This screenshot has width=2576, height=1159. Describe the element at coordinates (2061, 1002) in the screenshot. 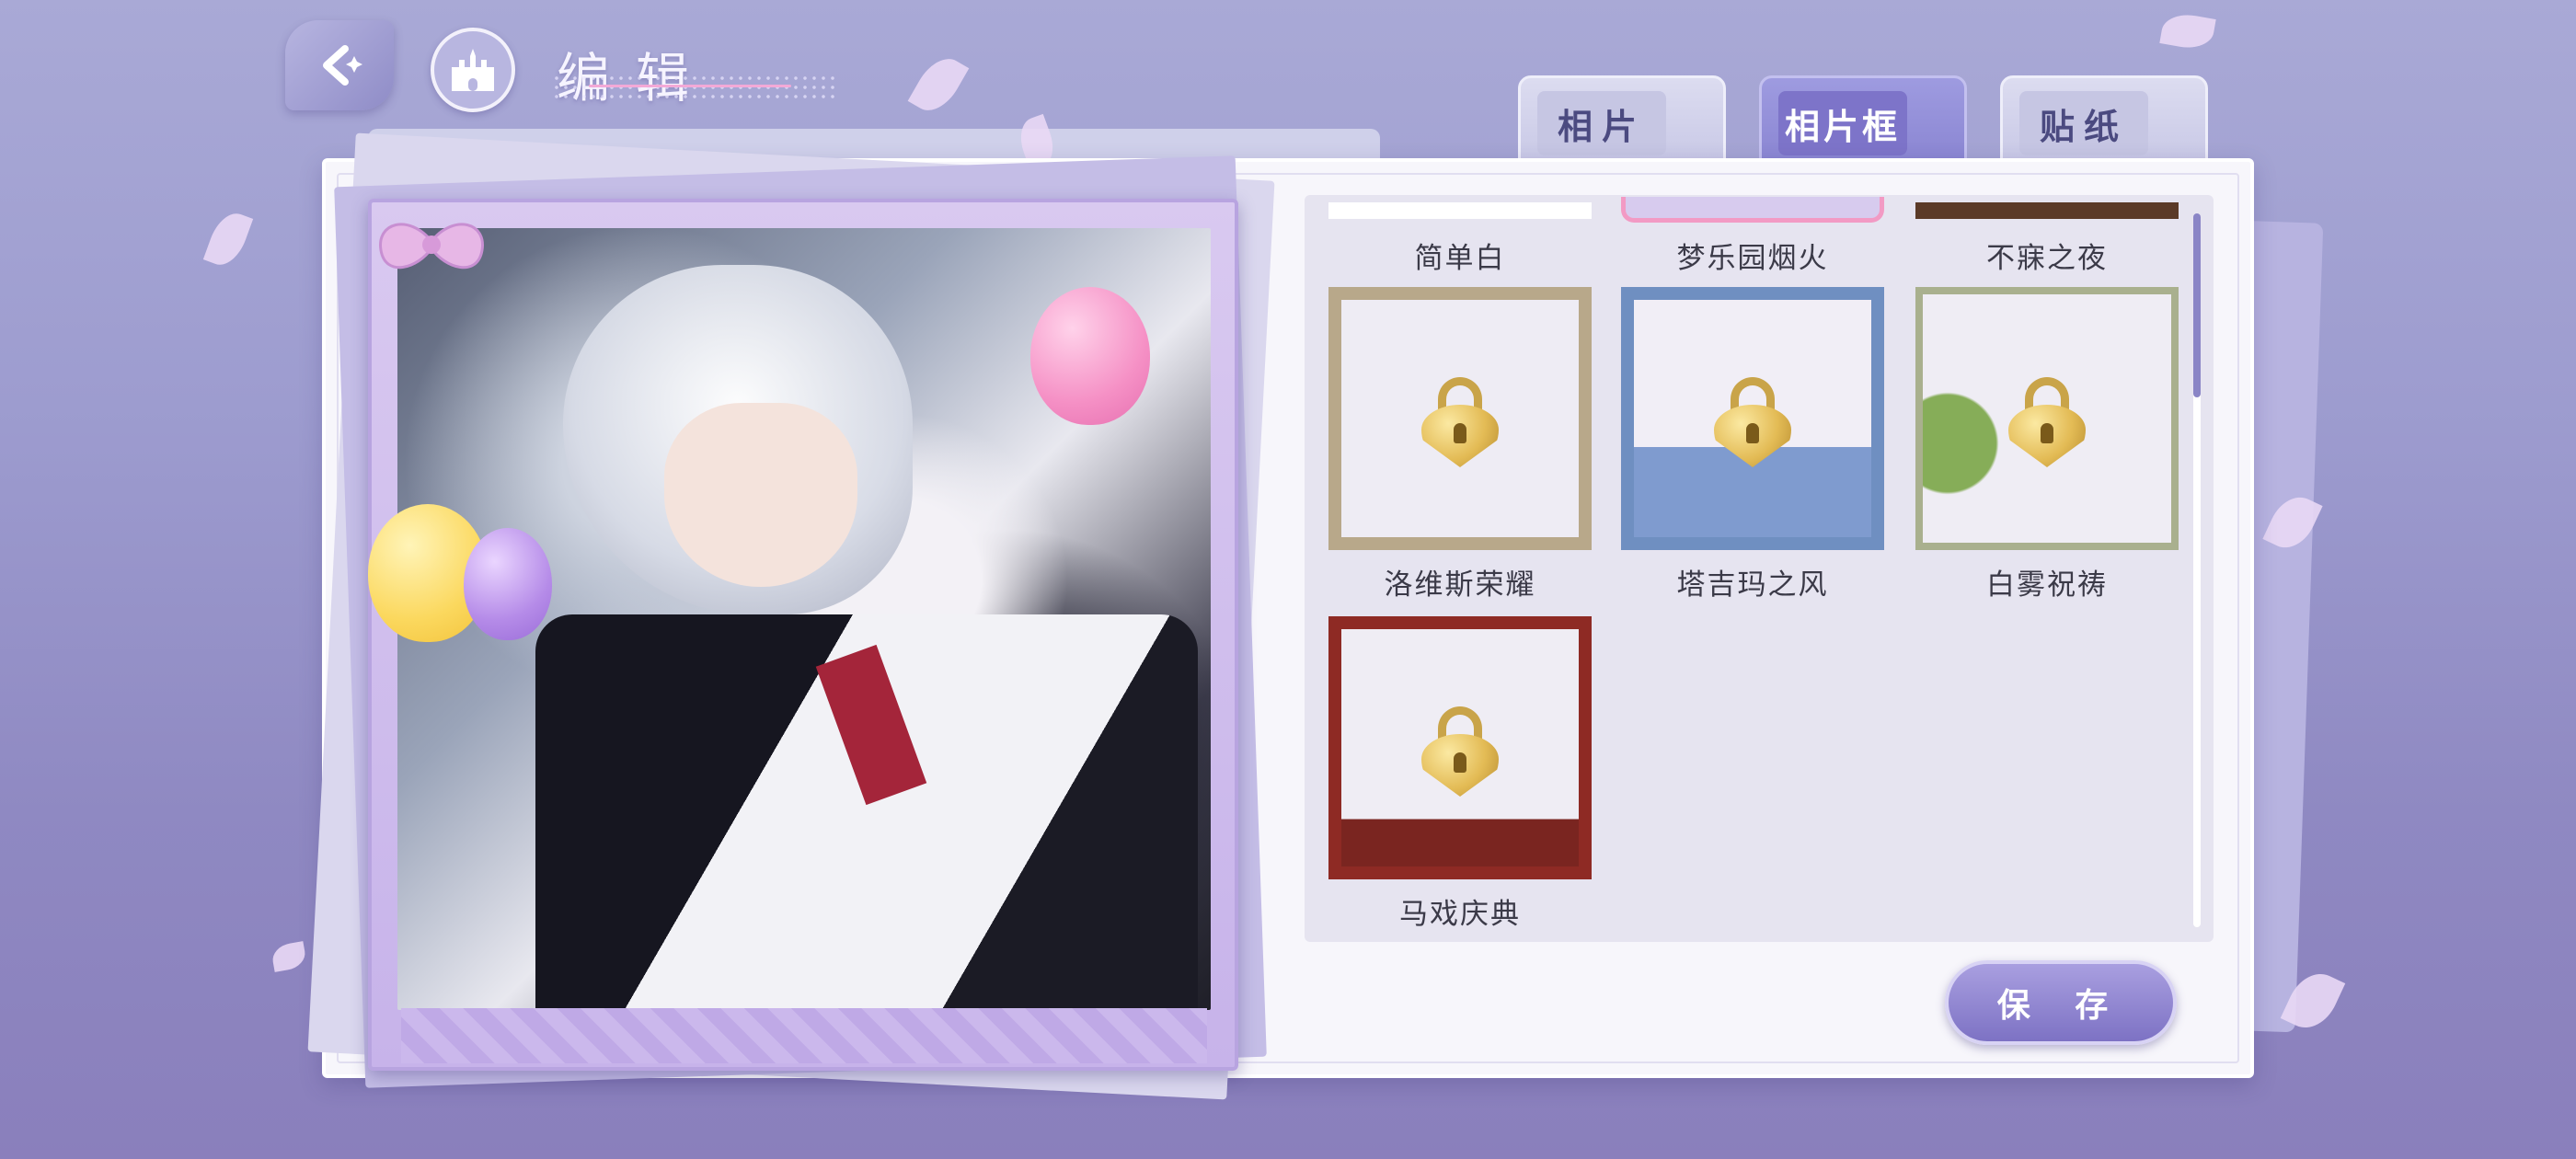

I see `save-button: 保 存` at that location.